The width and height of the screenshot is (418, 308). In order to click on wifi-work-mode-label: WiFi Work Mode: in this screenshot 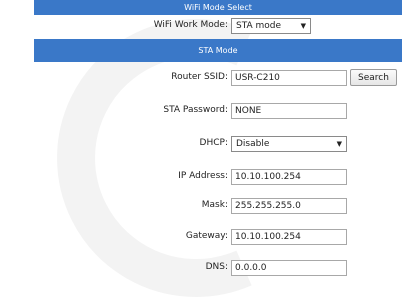, I will do `click(190, 25)`.